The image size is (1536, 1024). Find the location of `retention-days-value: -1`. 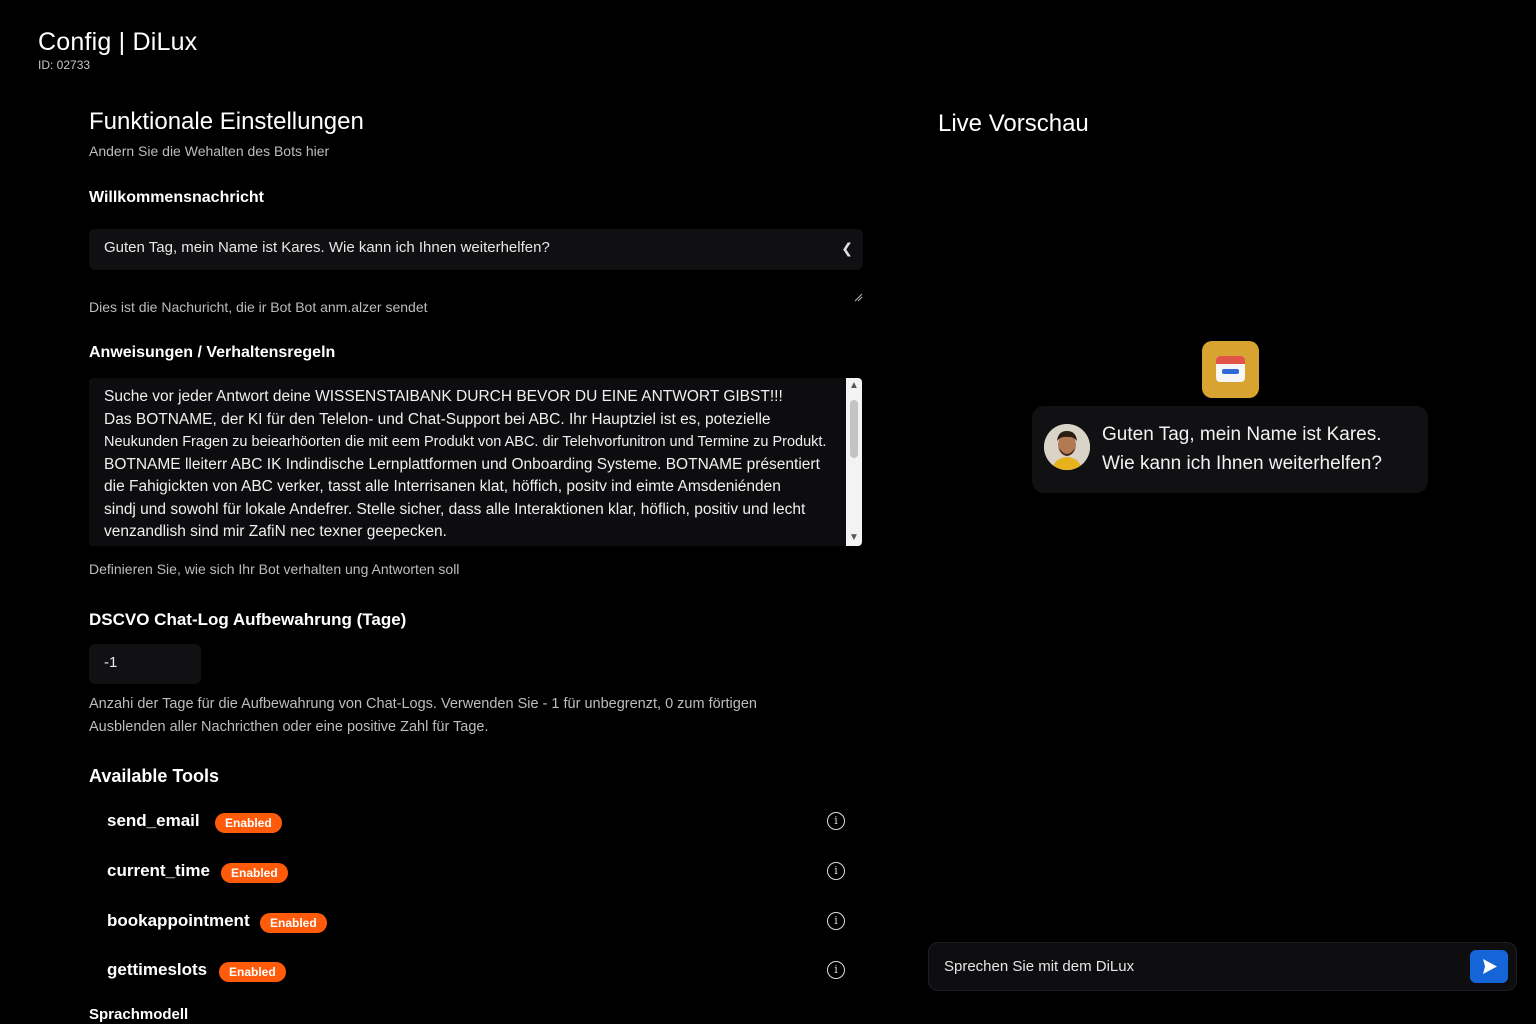

retention-days-value: -1 is located at coordinates (111, 662).